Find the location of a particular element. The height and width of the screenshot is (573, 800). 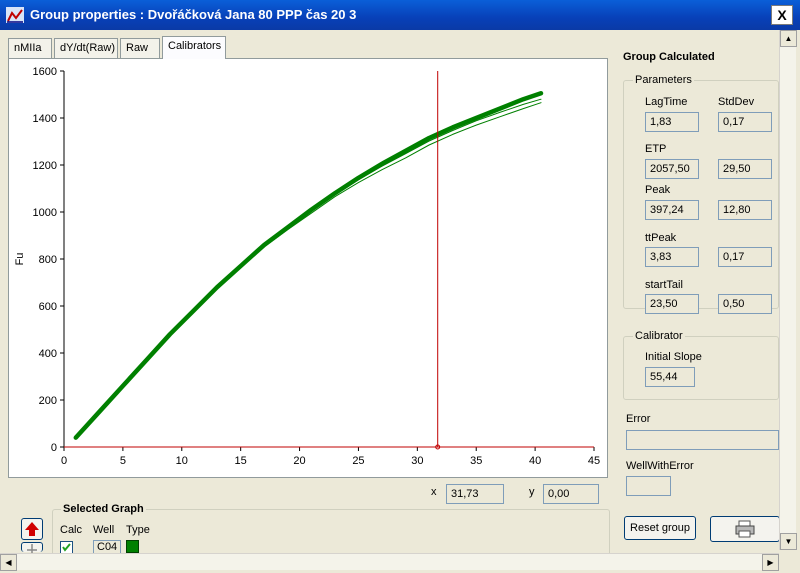

move-up-button is located at coordinates (32, 529).